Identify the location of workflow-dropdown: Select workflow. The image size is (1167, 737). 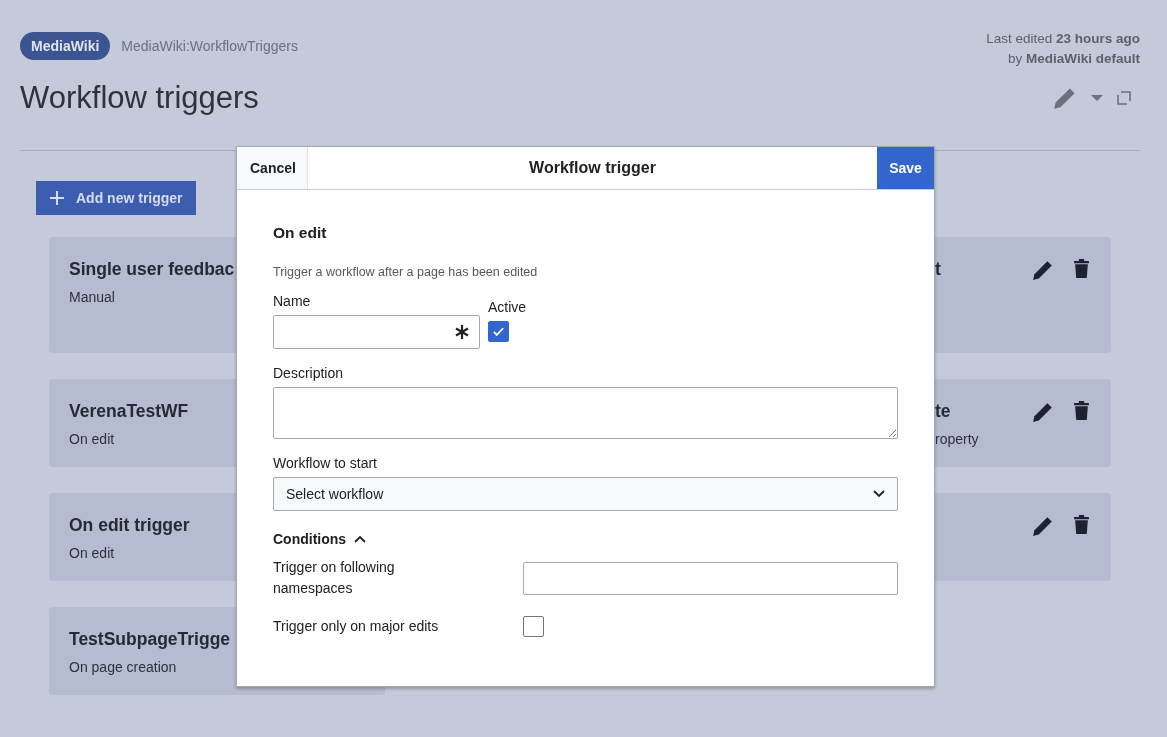
(585, 494).